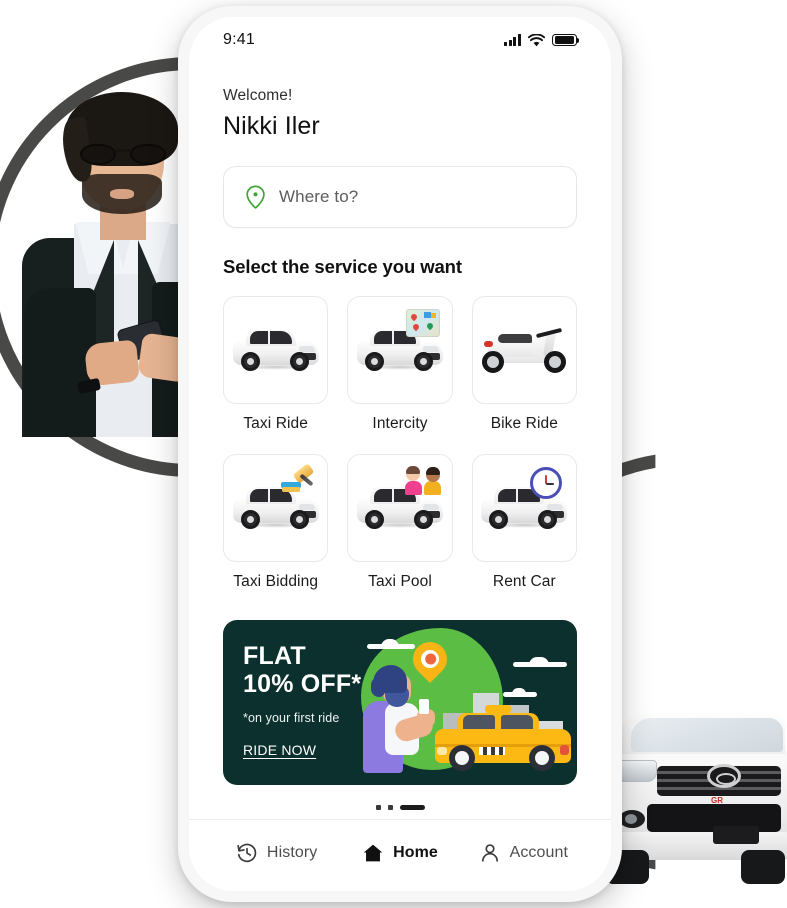  I want to click on gavel-icon, so click(298, 480).